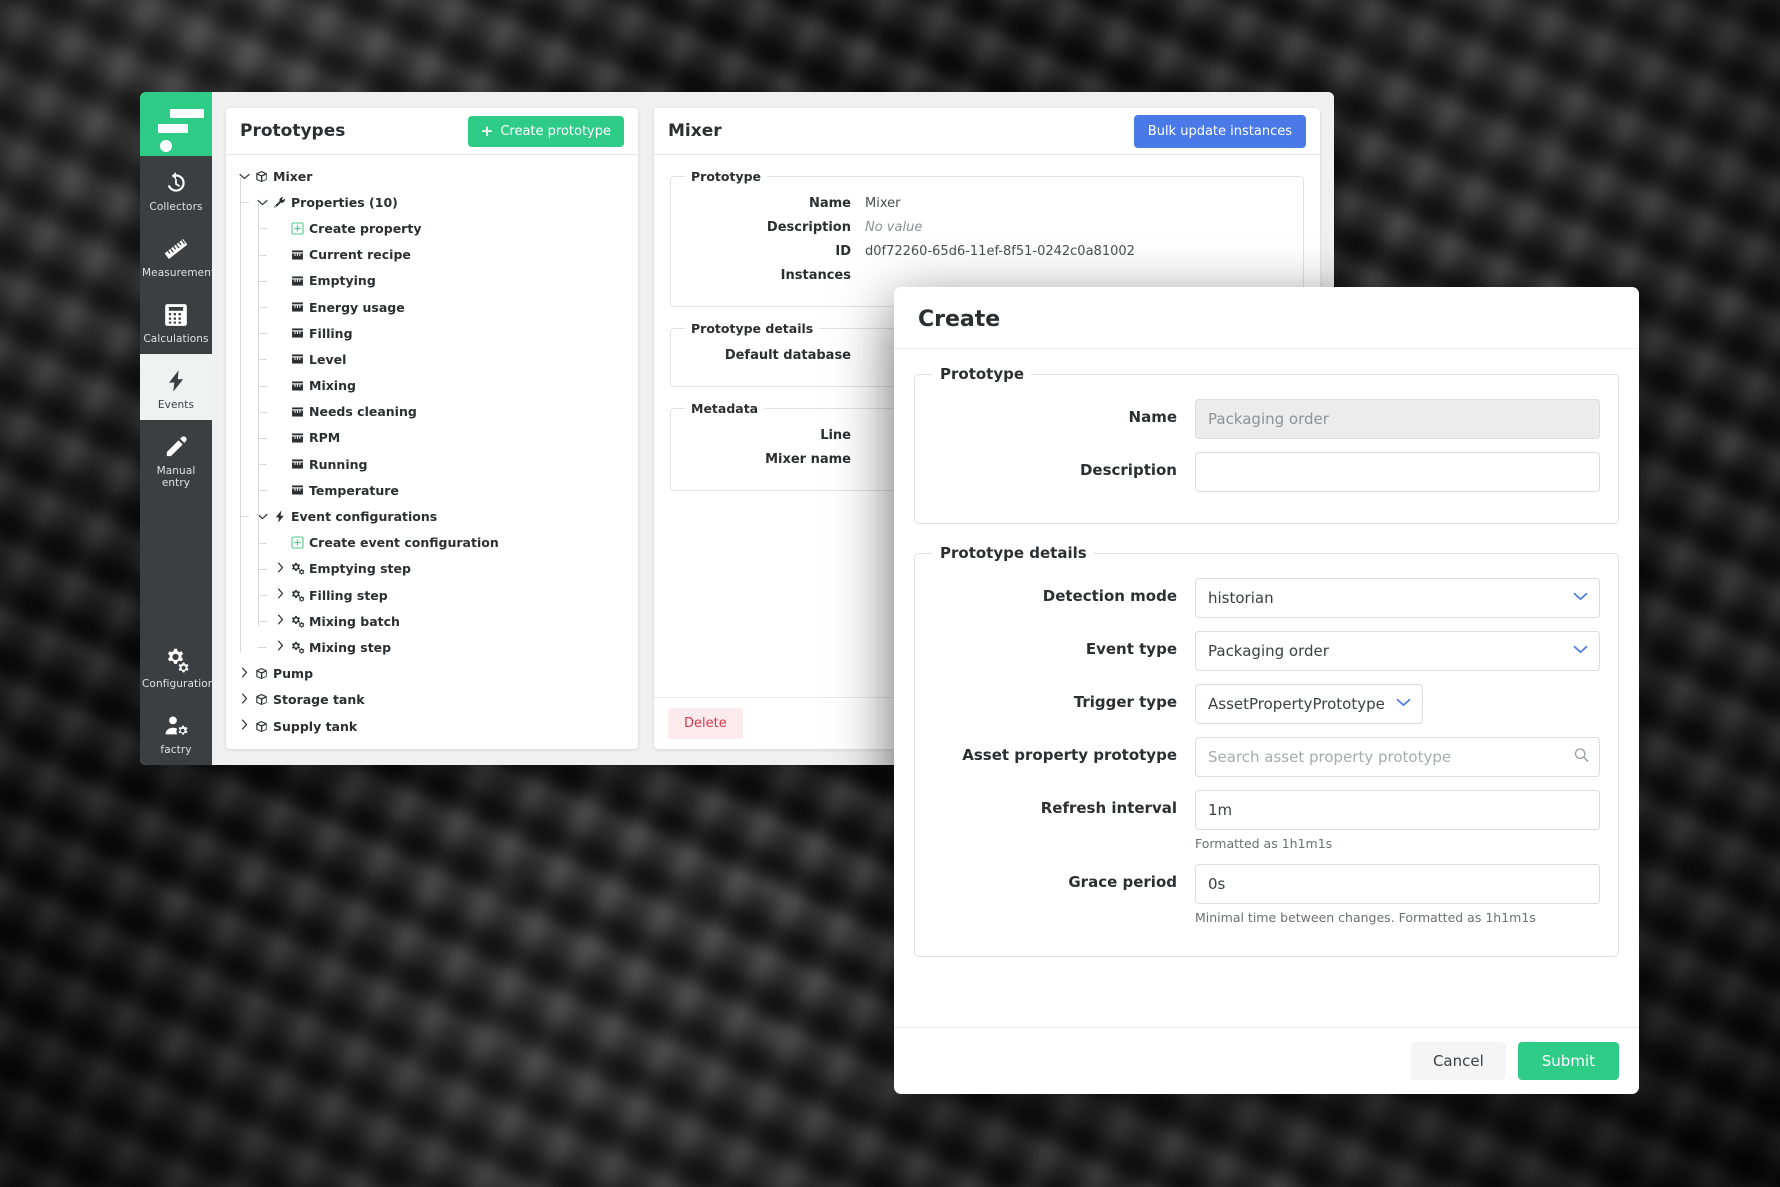 The width and height of the screenshot is (1780, 1187). Describe the element at coordinates (434, 569) in the screenshot. I see `tree-item: Emptying step` at that location.